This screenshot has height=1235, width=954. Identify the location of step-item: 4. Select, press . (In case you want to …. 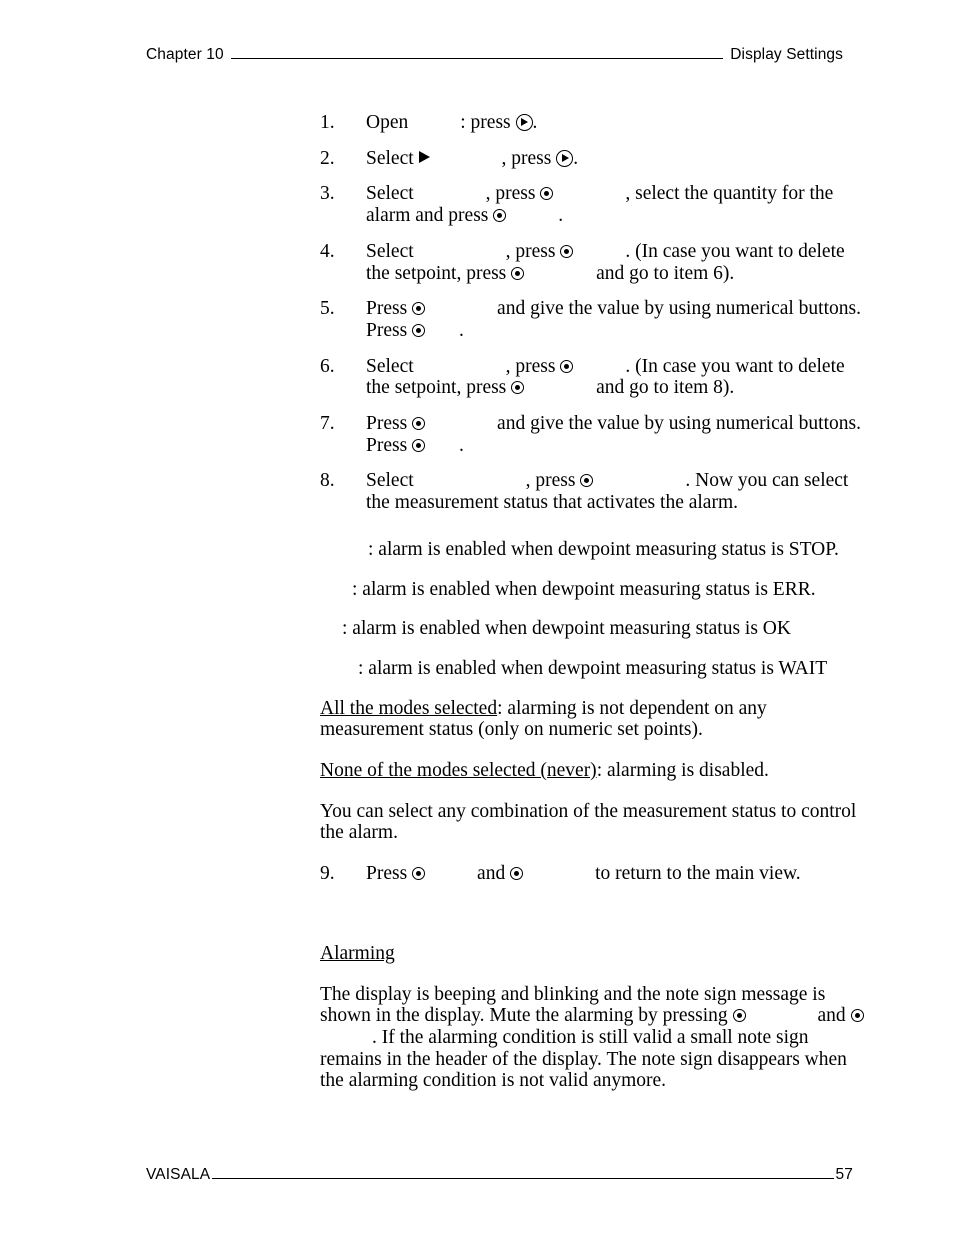
(592, 262).